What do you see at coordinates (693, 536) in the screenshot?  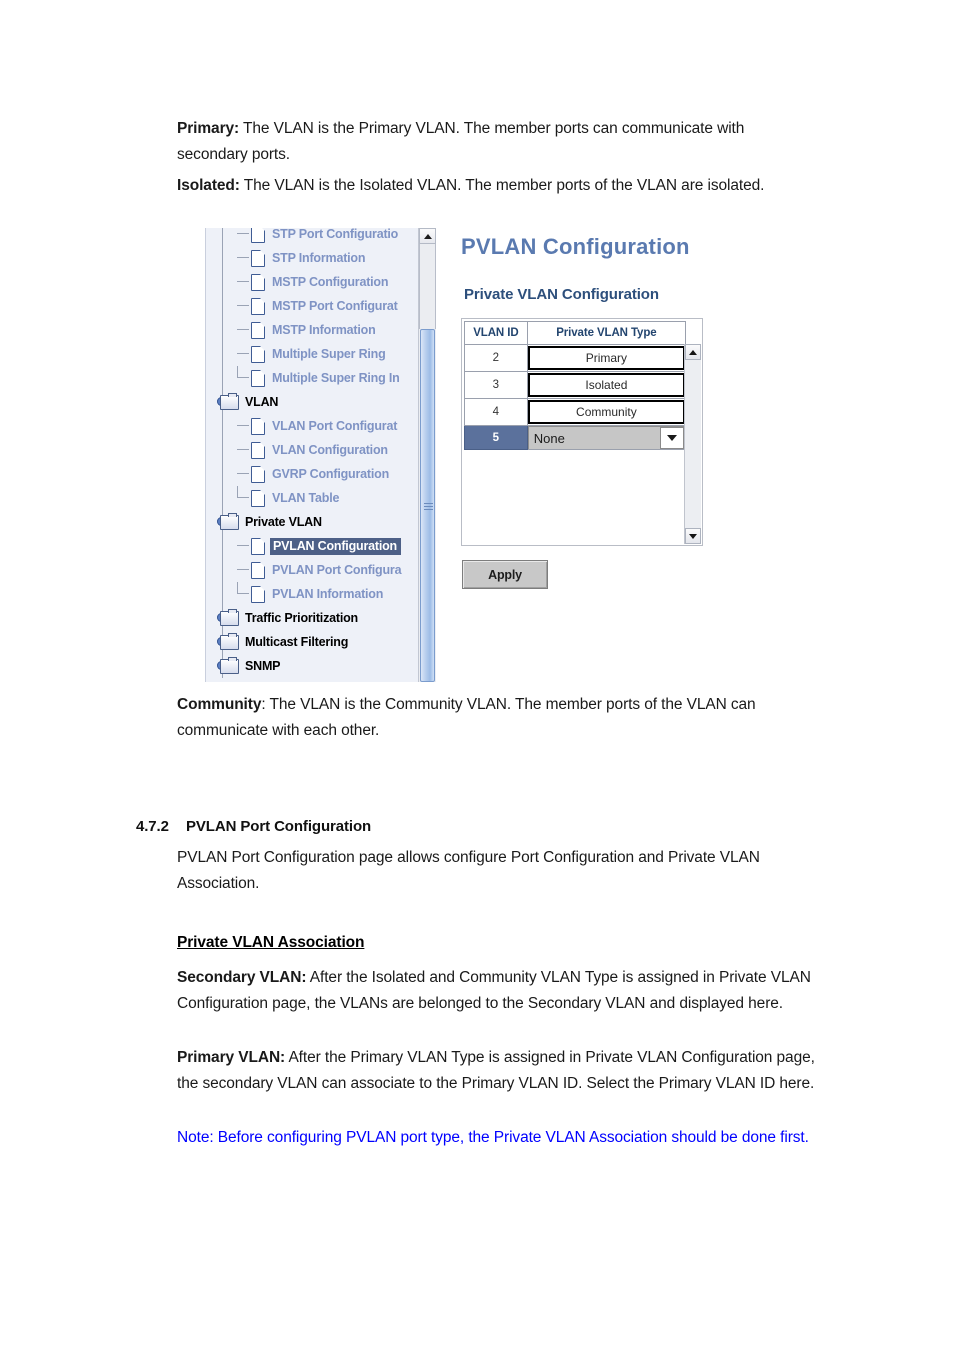 I see `table-scroll-down-arrow-icon` at bounding box center [693, 536].